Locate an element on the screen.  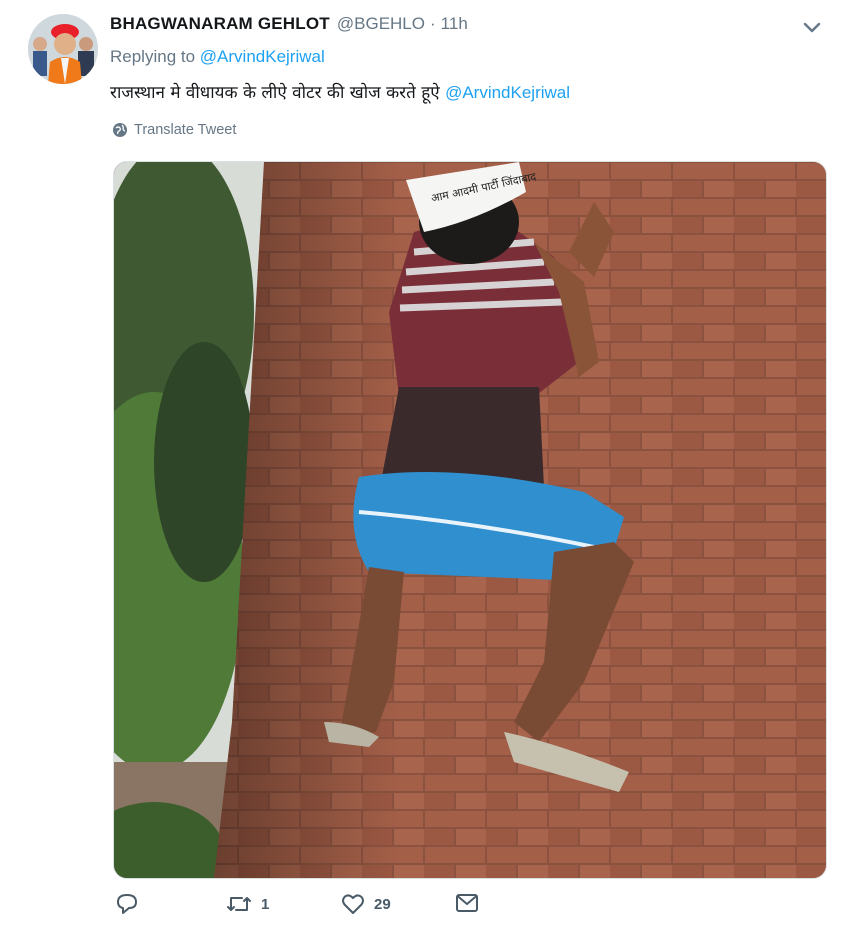
tweet-actions: 1 29 is located at coordinates (323, 908).